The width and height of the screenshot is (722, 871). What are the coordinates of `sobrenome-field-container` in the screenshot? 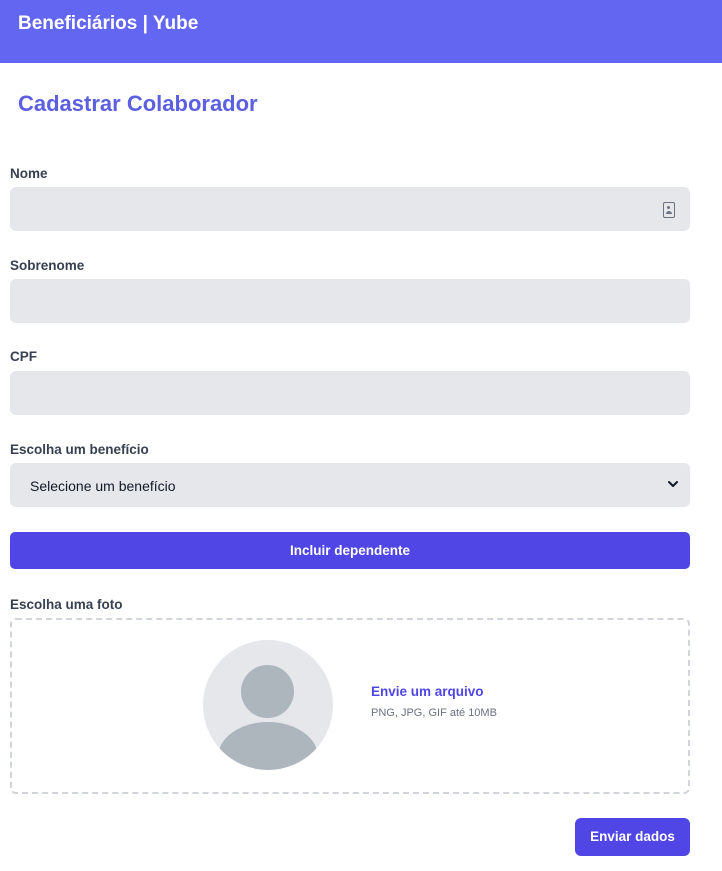 It's located at (350, 301).